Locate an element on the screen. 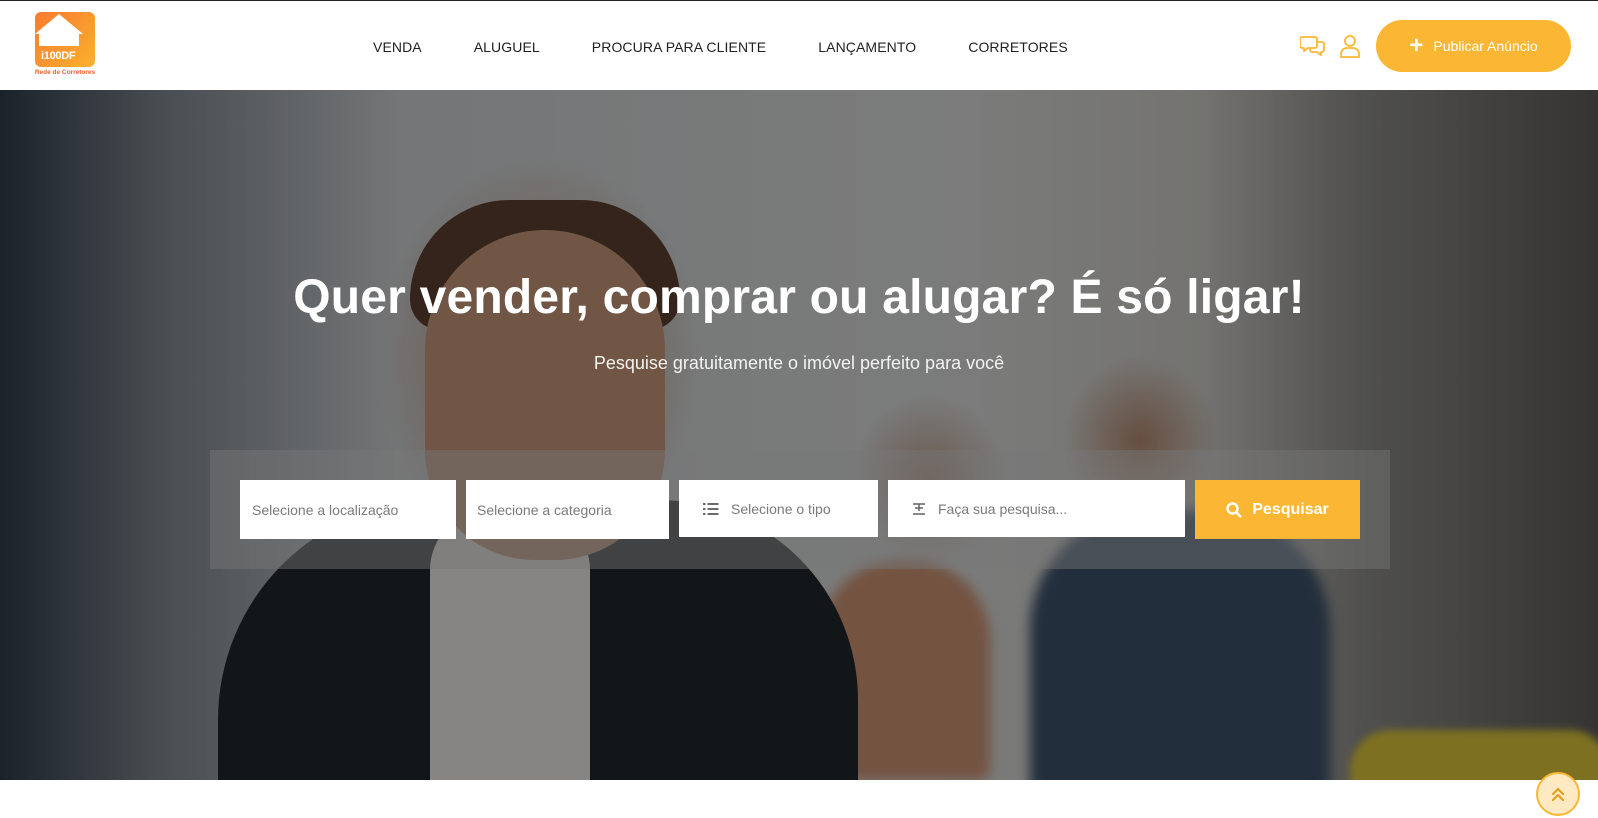 The height and width of the screenshot is (818, 1598). location-select: Selecione a localização is located at coordinates (348, 509).